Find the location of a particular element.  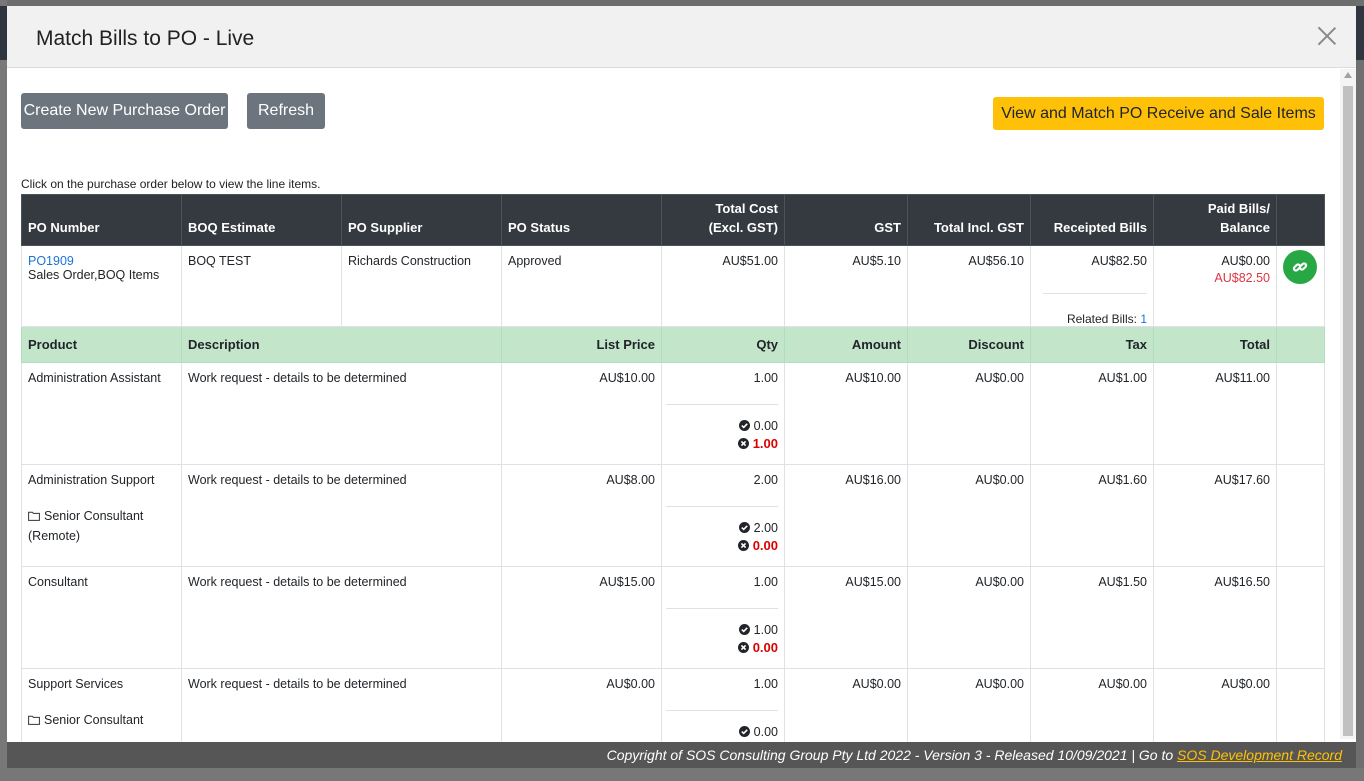

close-icon is located at coordinates (1327, 36).